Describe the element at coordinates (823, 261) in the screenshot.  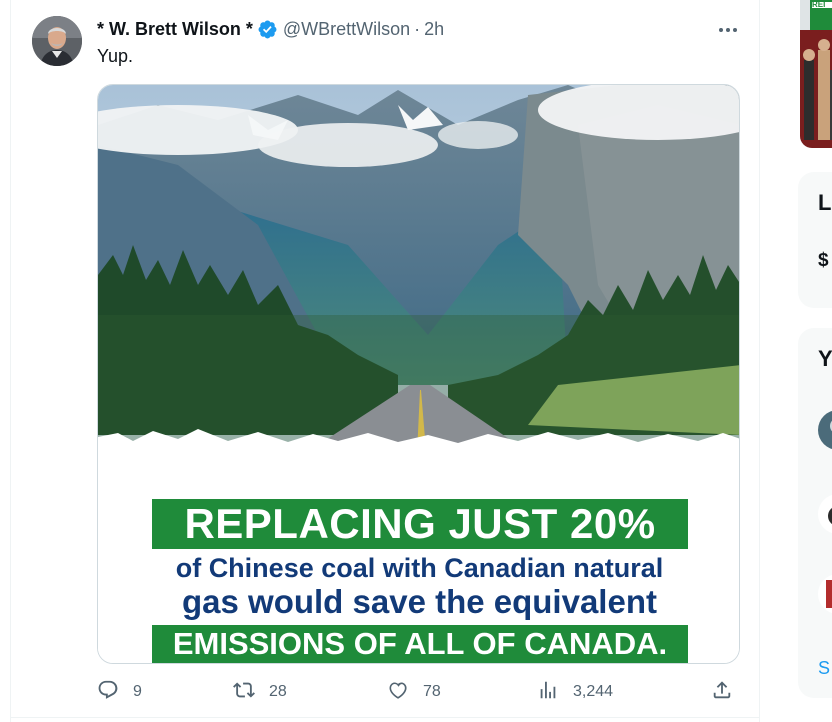
I see `sidebar-card-line: $` at that location.